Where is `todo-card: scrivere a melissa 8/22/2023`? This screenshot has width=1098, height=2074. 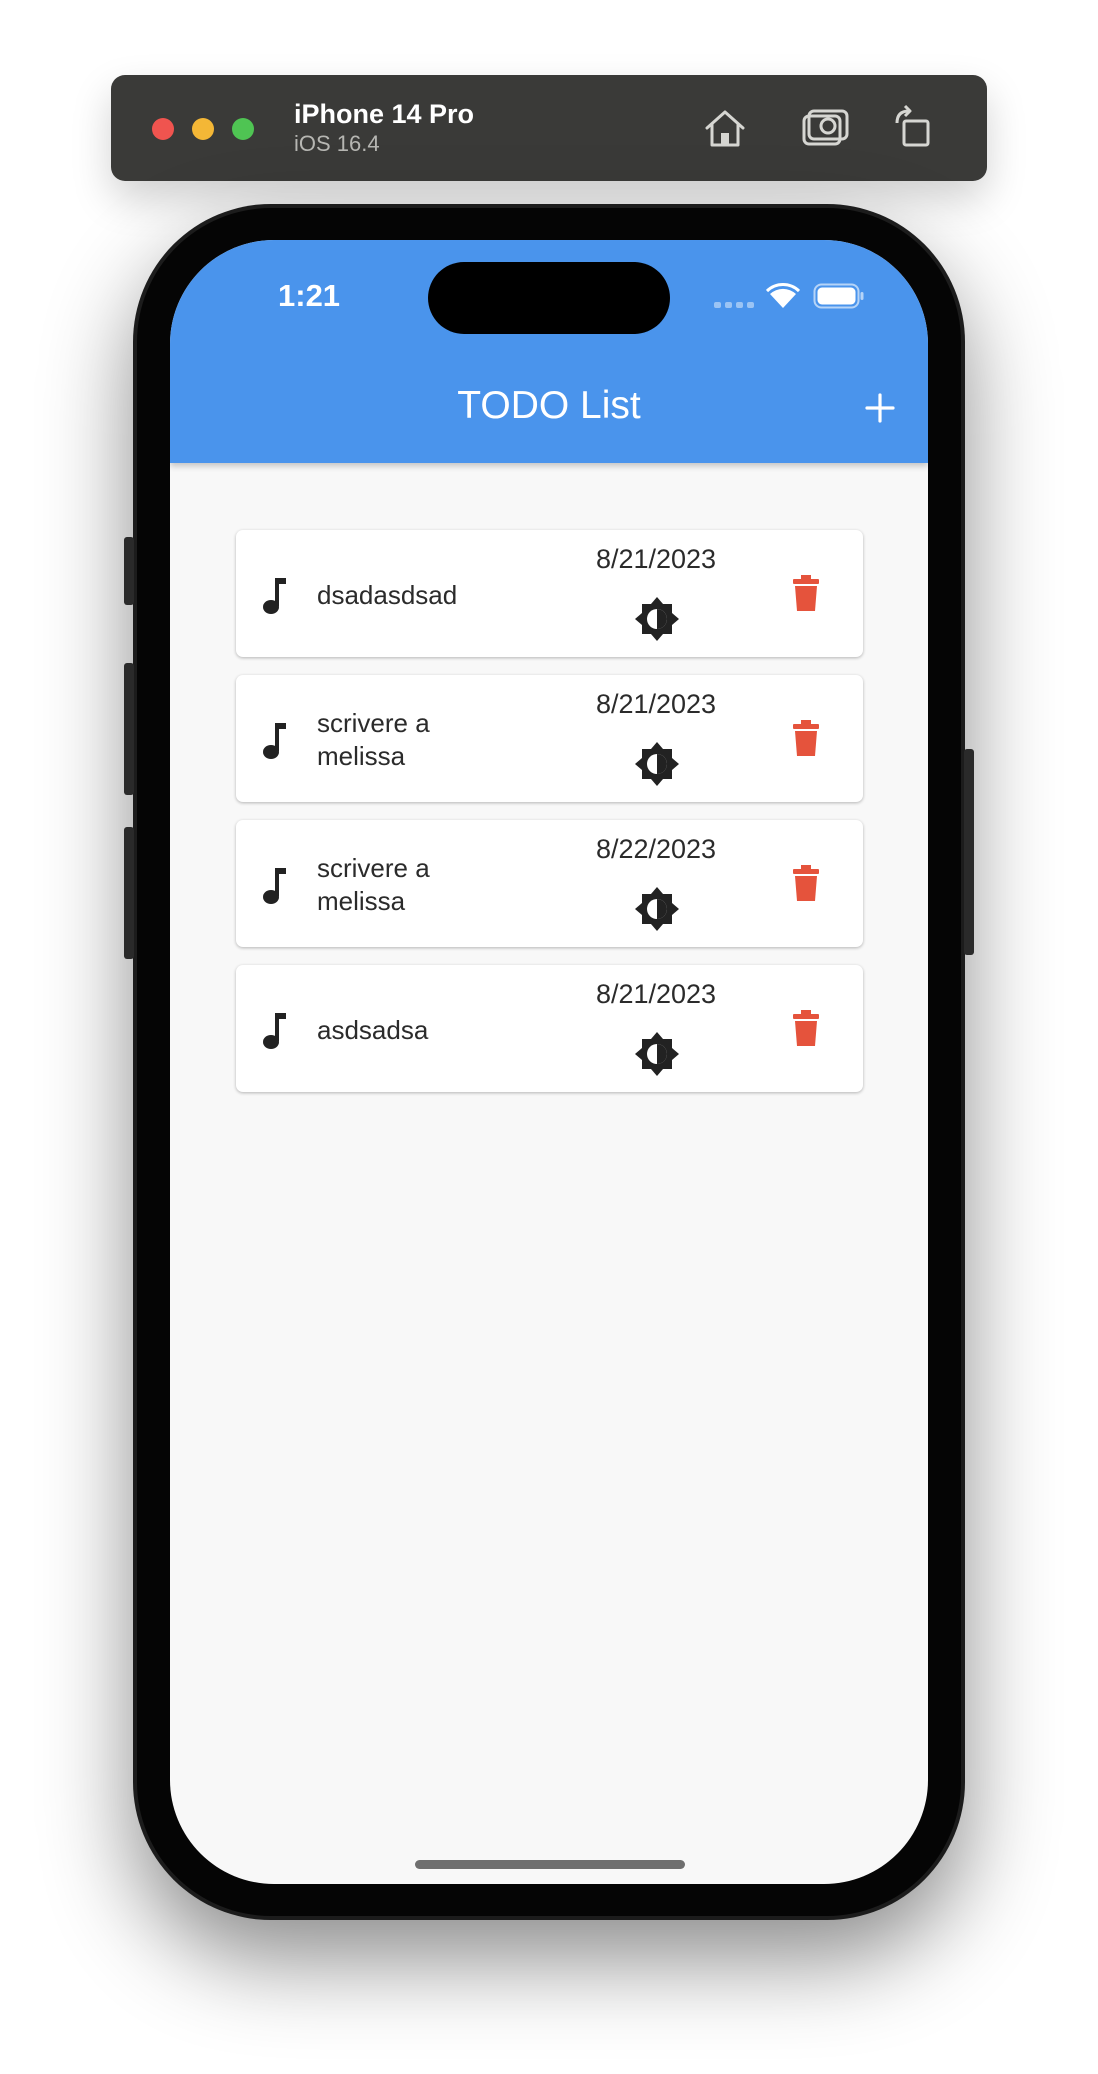
todo-card: scrivere a melissa 8/22/2023 is located at coordinates (549, 883).